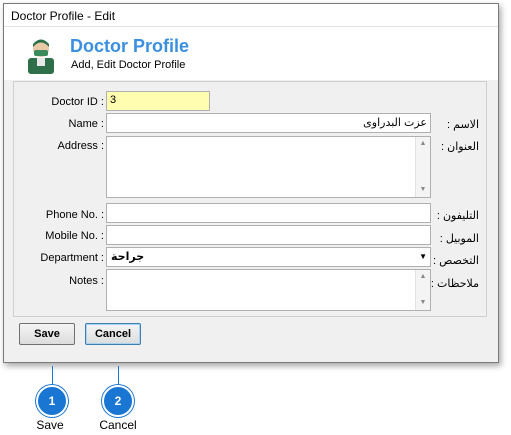 Image resolution: width=511 pixels, height=435 pixels. Describe the element at coordinates (251, 53) in the screenshot. I see `form-header: Doctor Profile Add, Edit Doctor Profile` at that location.